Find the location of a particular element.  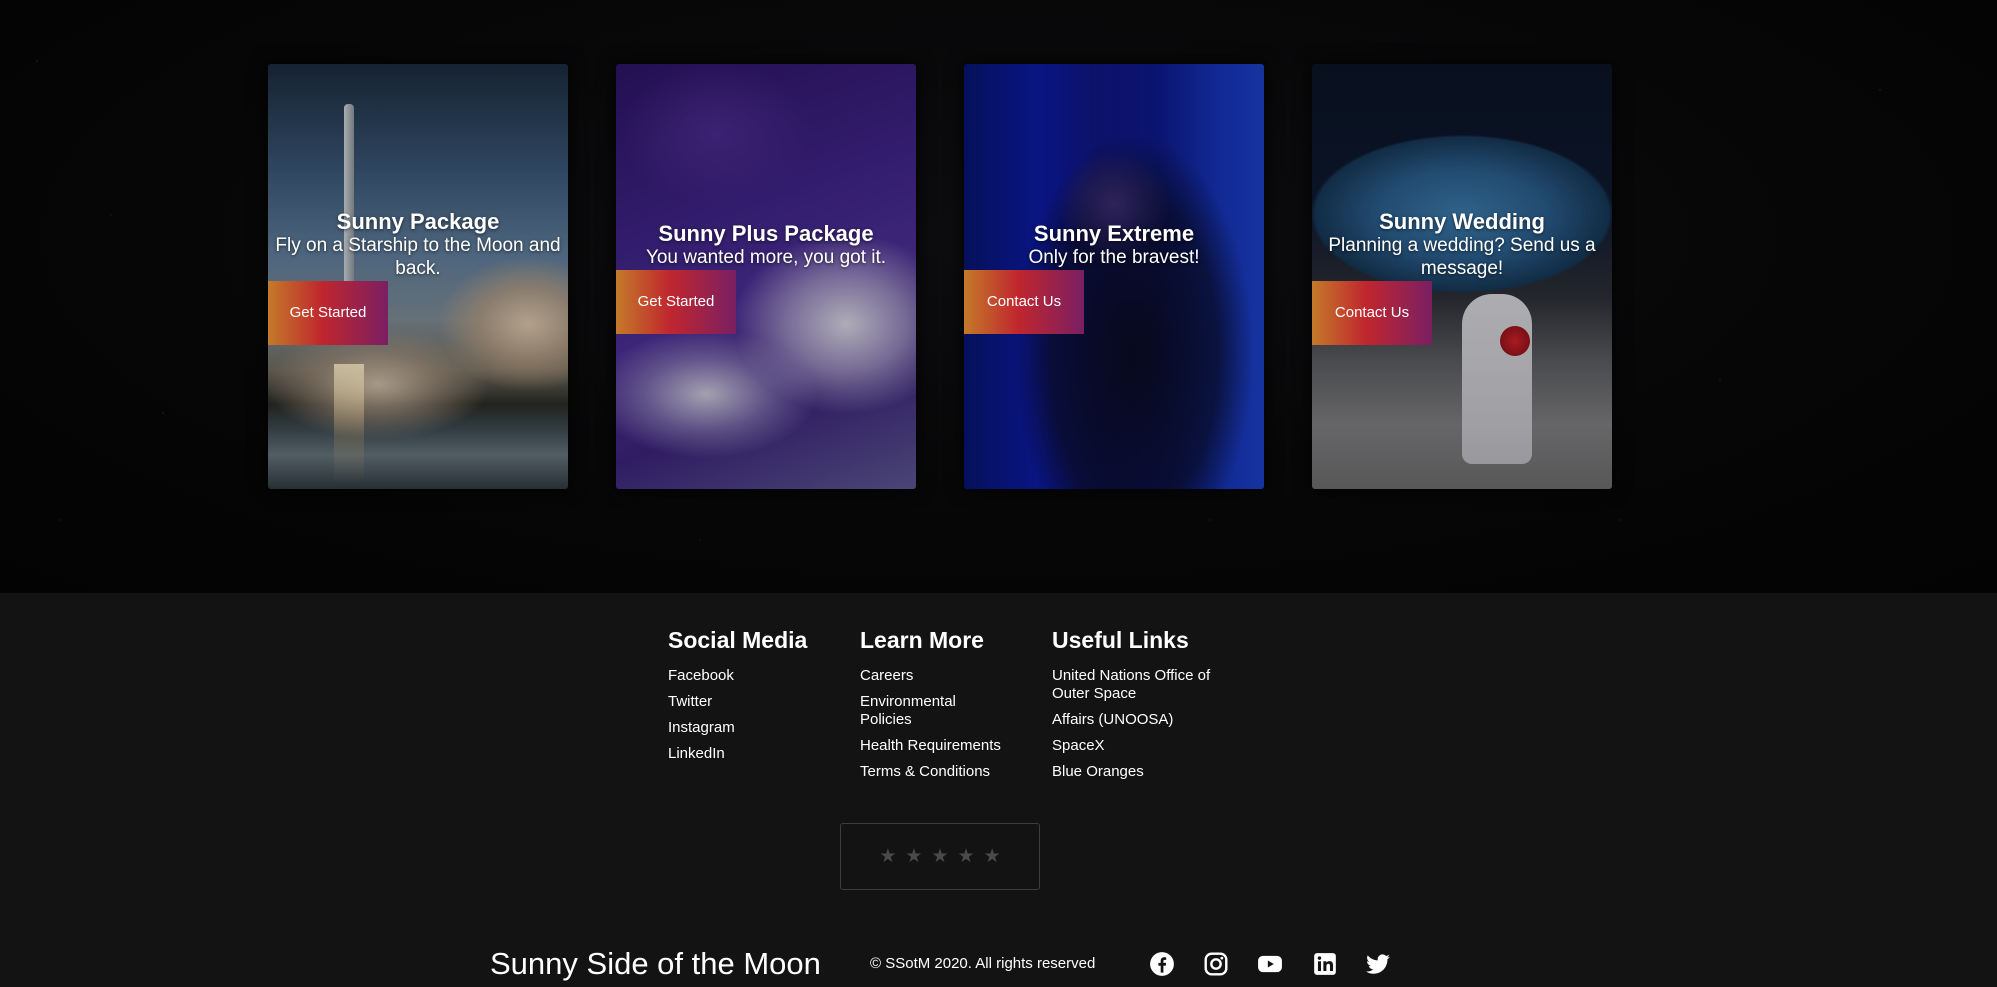

column-heading: Useful Links is located at coordinates (1120, 640).